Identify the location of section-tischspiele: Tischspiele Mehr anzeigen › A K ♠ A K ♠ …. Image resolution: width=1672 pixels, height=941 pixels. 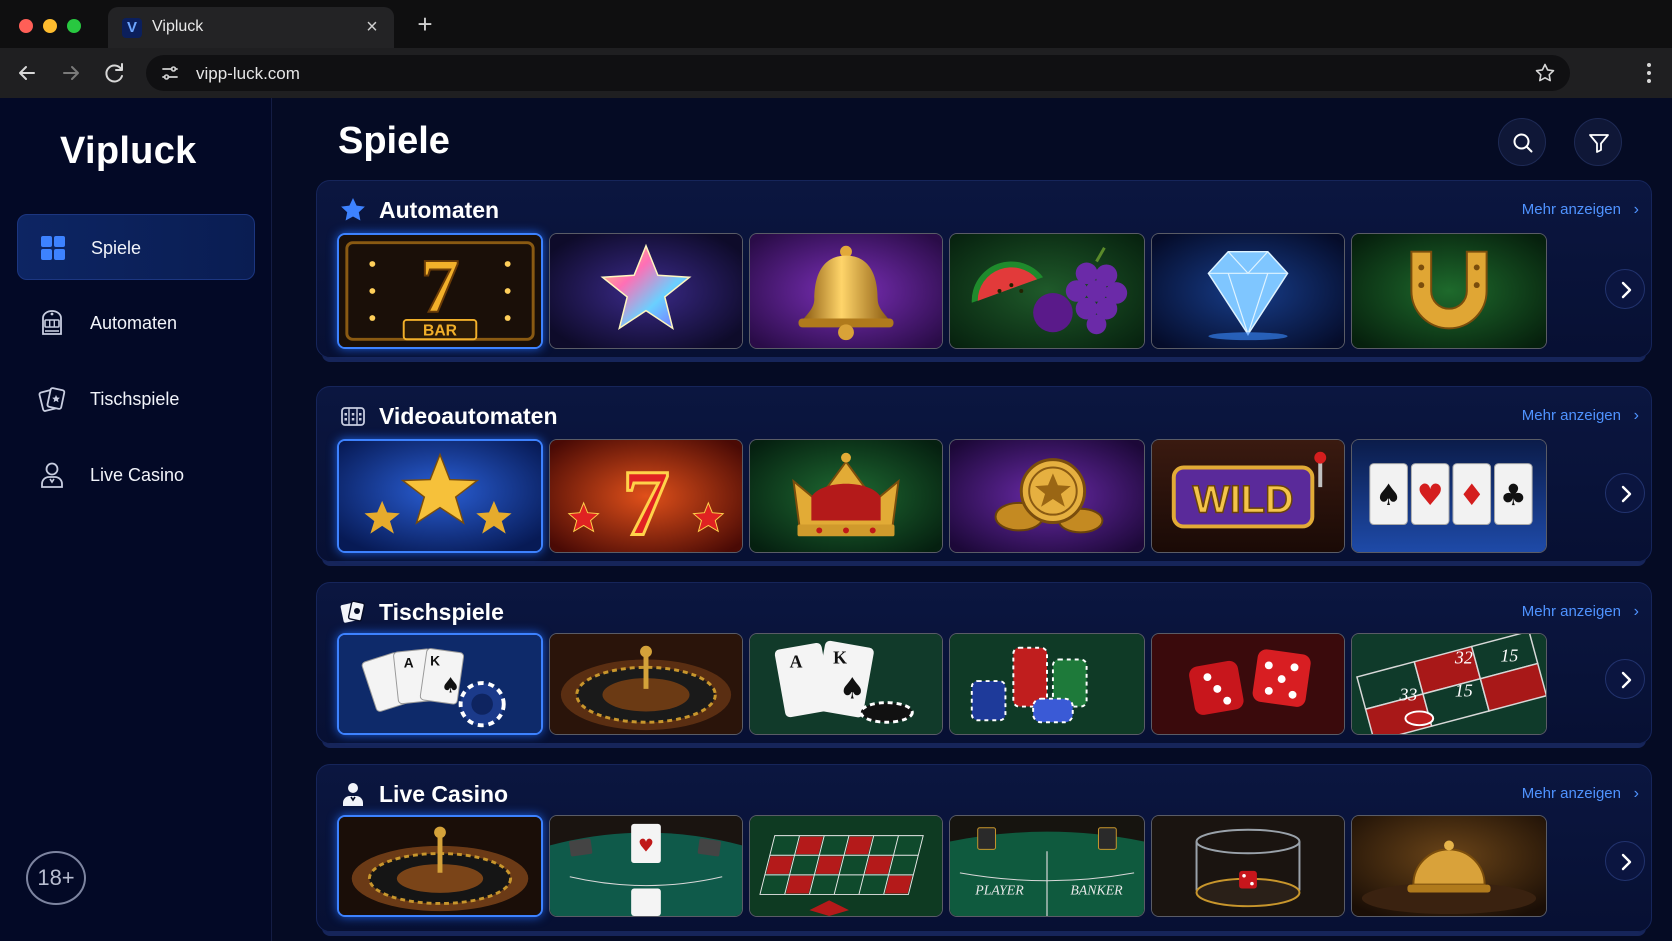
(984, 663).